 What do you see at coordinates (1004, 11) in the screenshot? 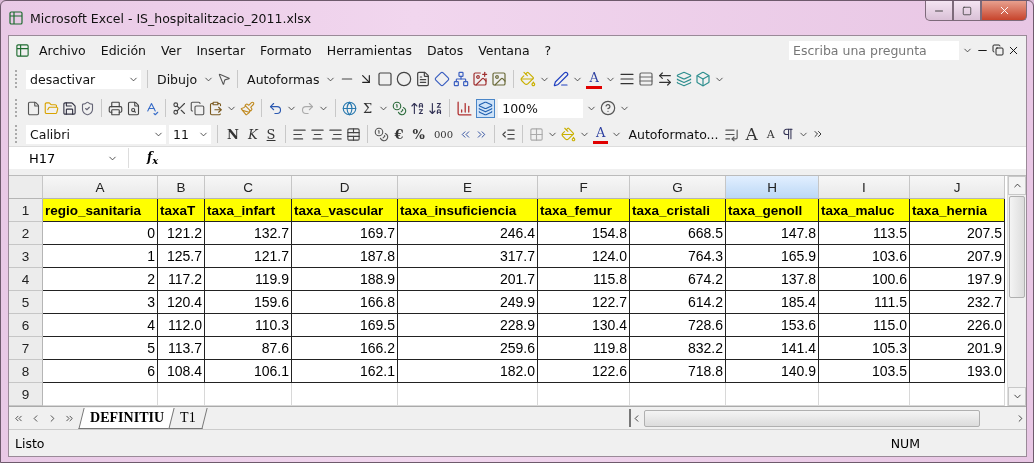
I see `close-button` at bounding box center [1004, 11].